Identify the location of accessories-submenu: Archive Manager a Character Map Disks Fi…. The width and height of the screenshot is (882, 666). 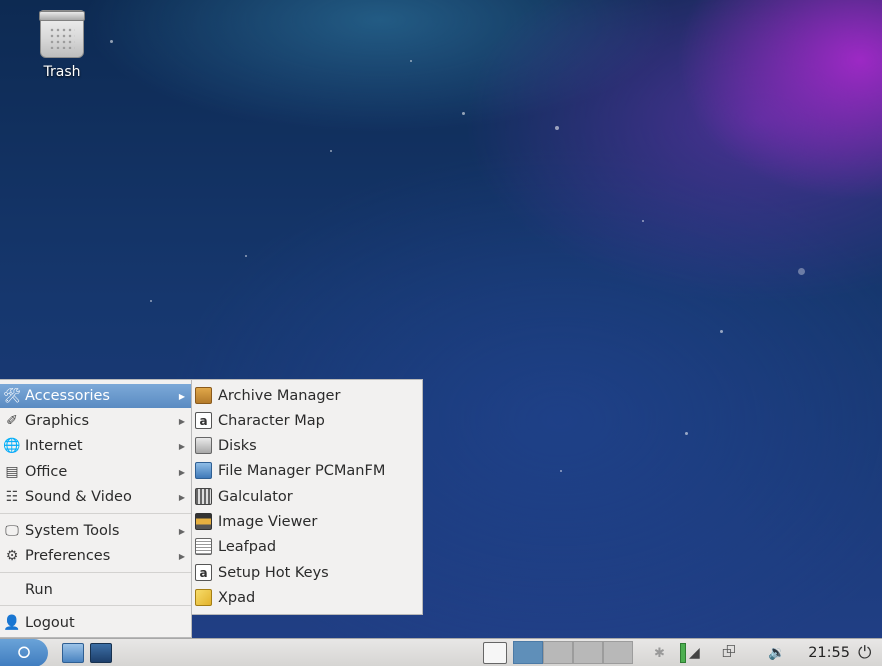
(307, 497).